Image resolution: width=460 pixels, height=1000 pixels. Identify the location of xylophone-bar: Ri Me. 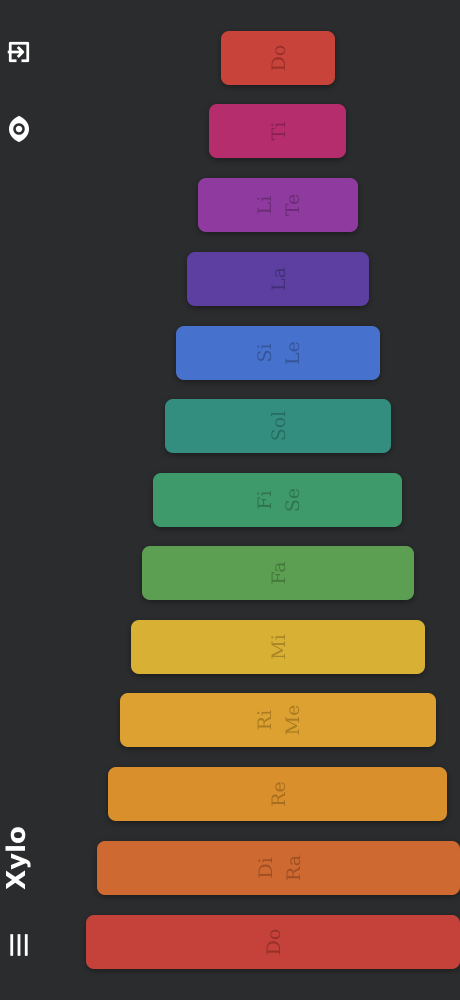
(278, 720).